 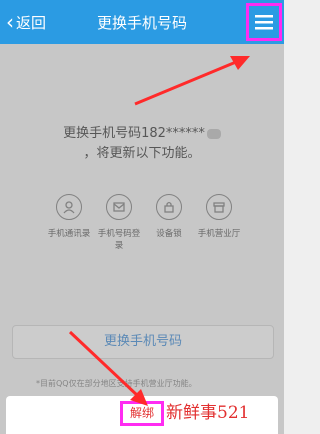 I want to click on contacts-icon, so click(x=69, y=207).